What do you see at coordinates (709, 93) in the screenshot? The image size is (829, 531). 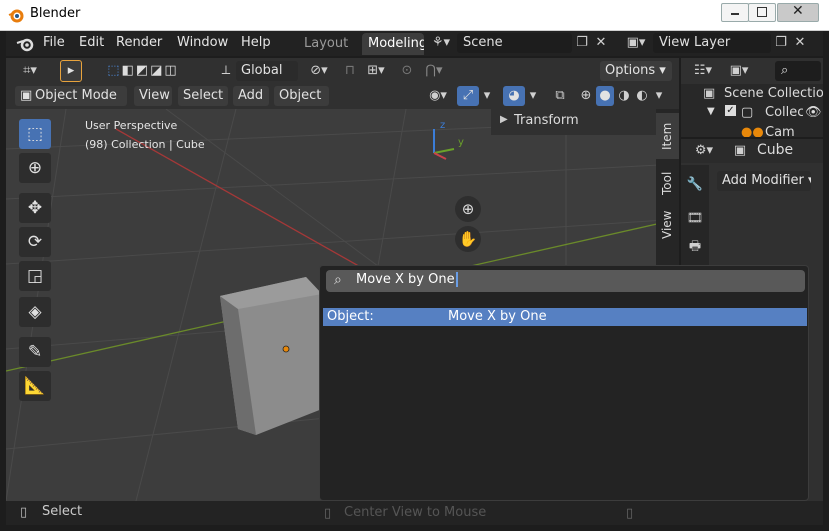 I see `scene-collection-icon: ▣` at bounding box center [709, 93].